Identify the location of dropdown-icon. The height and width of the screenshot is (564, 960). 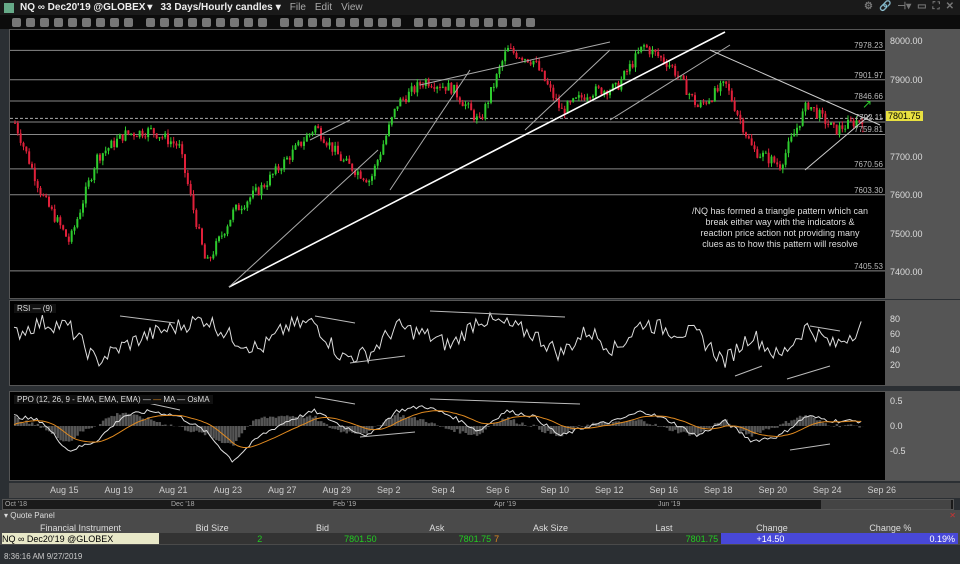
(530, 22).